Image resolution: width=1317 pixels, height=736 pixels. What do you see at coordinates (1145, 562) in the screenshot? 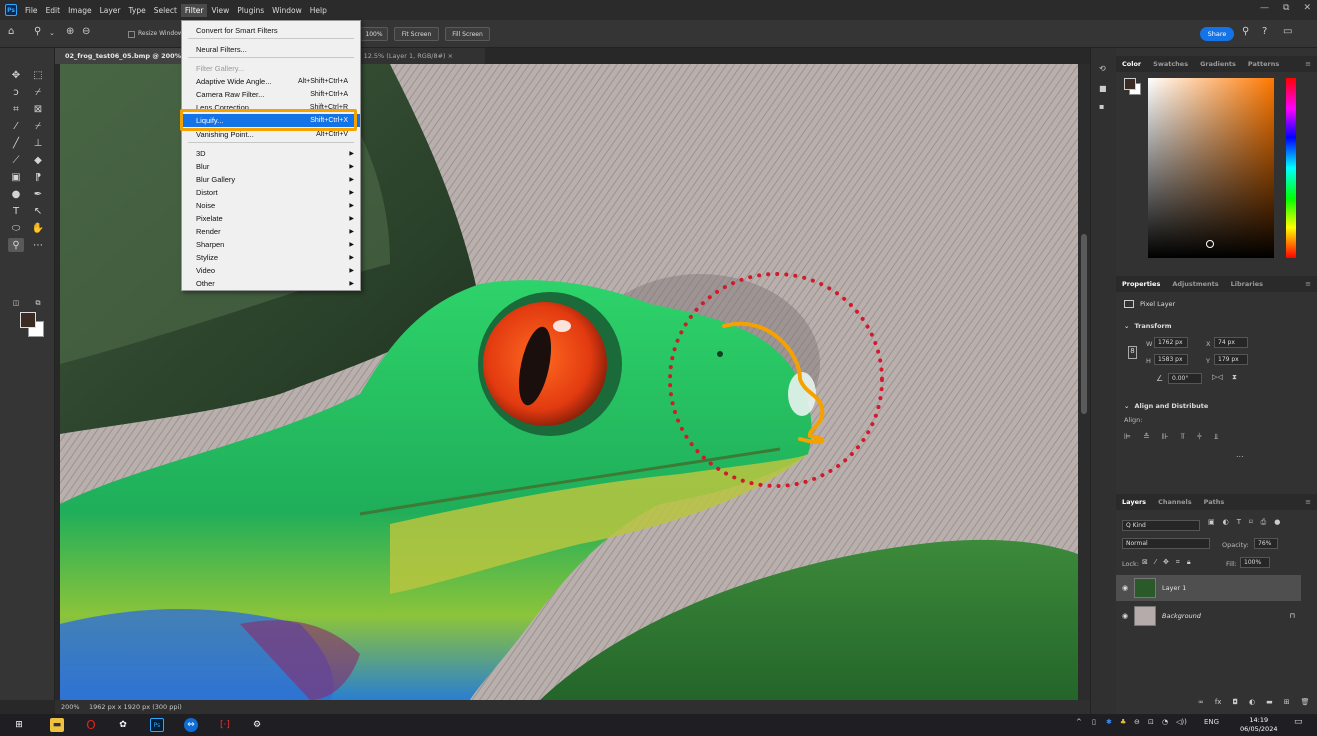
I see `lock-transparency-icon: ⊠` at bounding box center [1145, 562].